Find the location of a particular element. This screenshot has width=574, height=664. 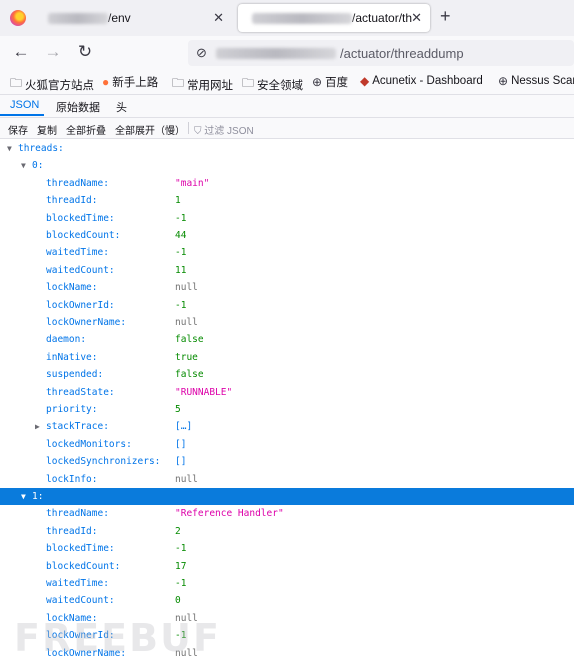

tree-row: priority: 5 is located at coordinates (287, 409).